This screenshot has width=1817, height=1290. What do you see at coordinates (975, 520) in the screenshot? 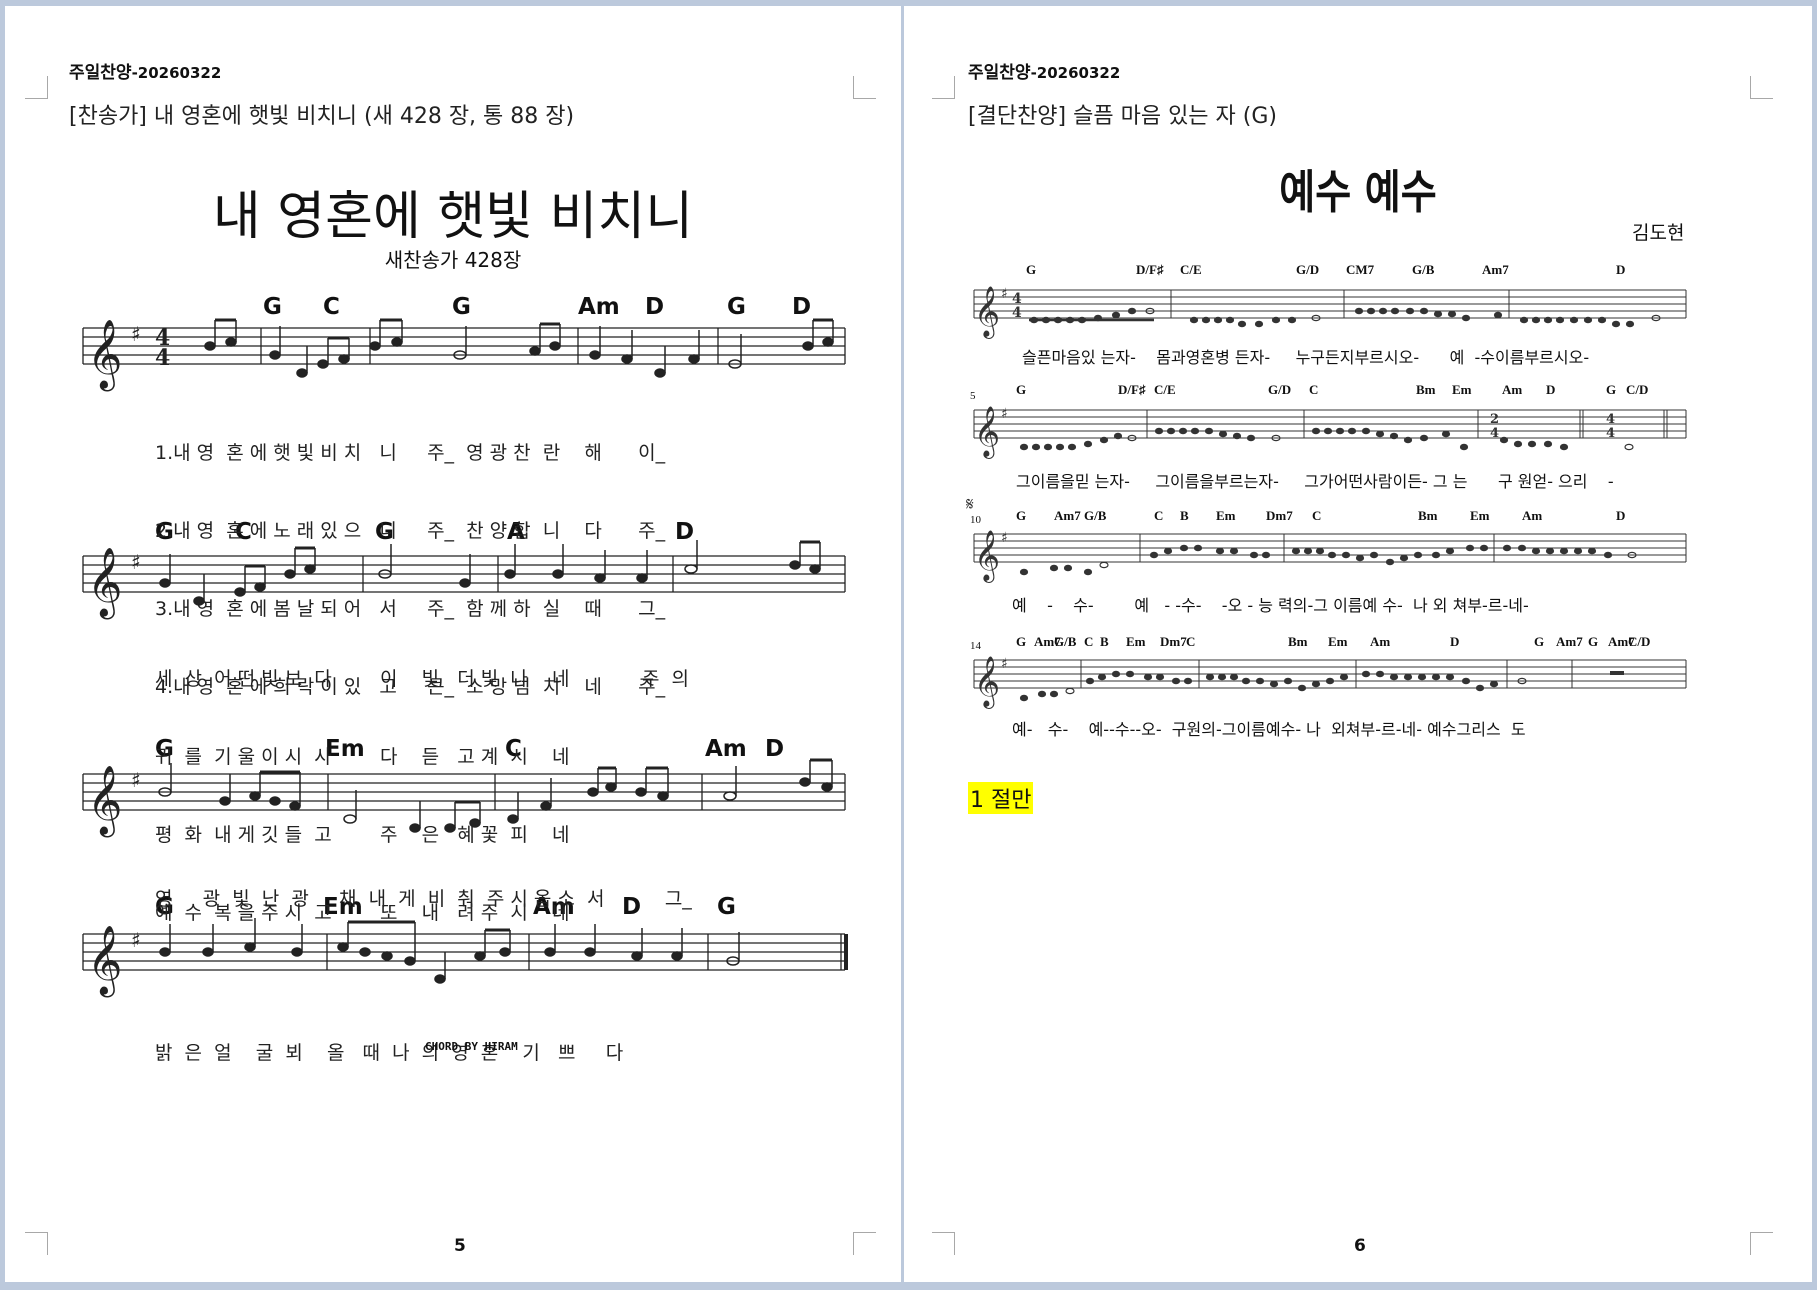
I see `measure-number: 10` at bounding box center [975, 520].